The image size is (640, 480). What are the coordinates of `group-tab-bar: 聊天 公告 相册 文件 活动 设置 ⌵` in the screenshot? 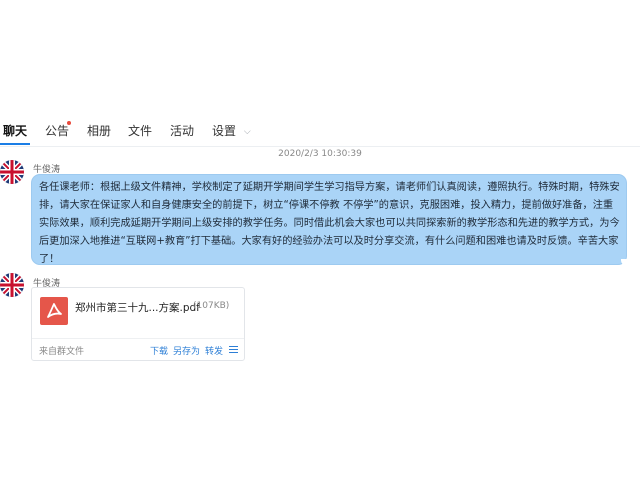 It's located at (320, 132).